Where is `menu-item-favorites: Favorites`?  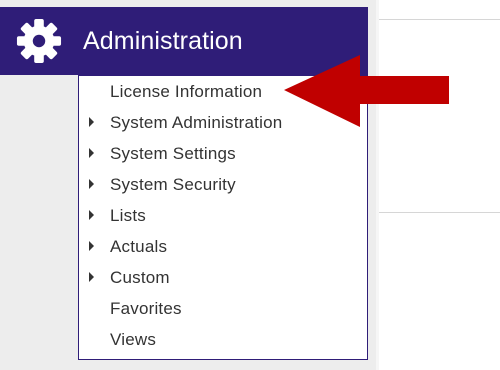
menu-item-favorites: Favorites is located at coordinates (223, 308).